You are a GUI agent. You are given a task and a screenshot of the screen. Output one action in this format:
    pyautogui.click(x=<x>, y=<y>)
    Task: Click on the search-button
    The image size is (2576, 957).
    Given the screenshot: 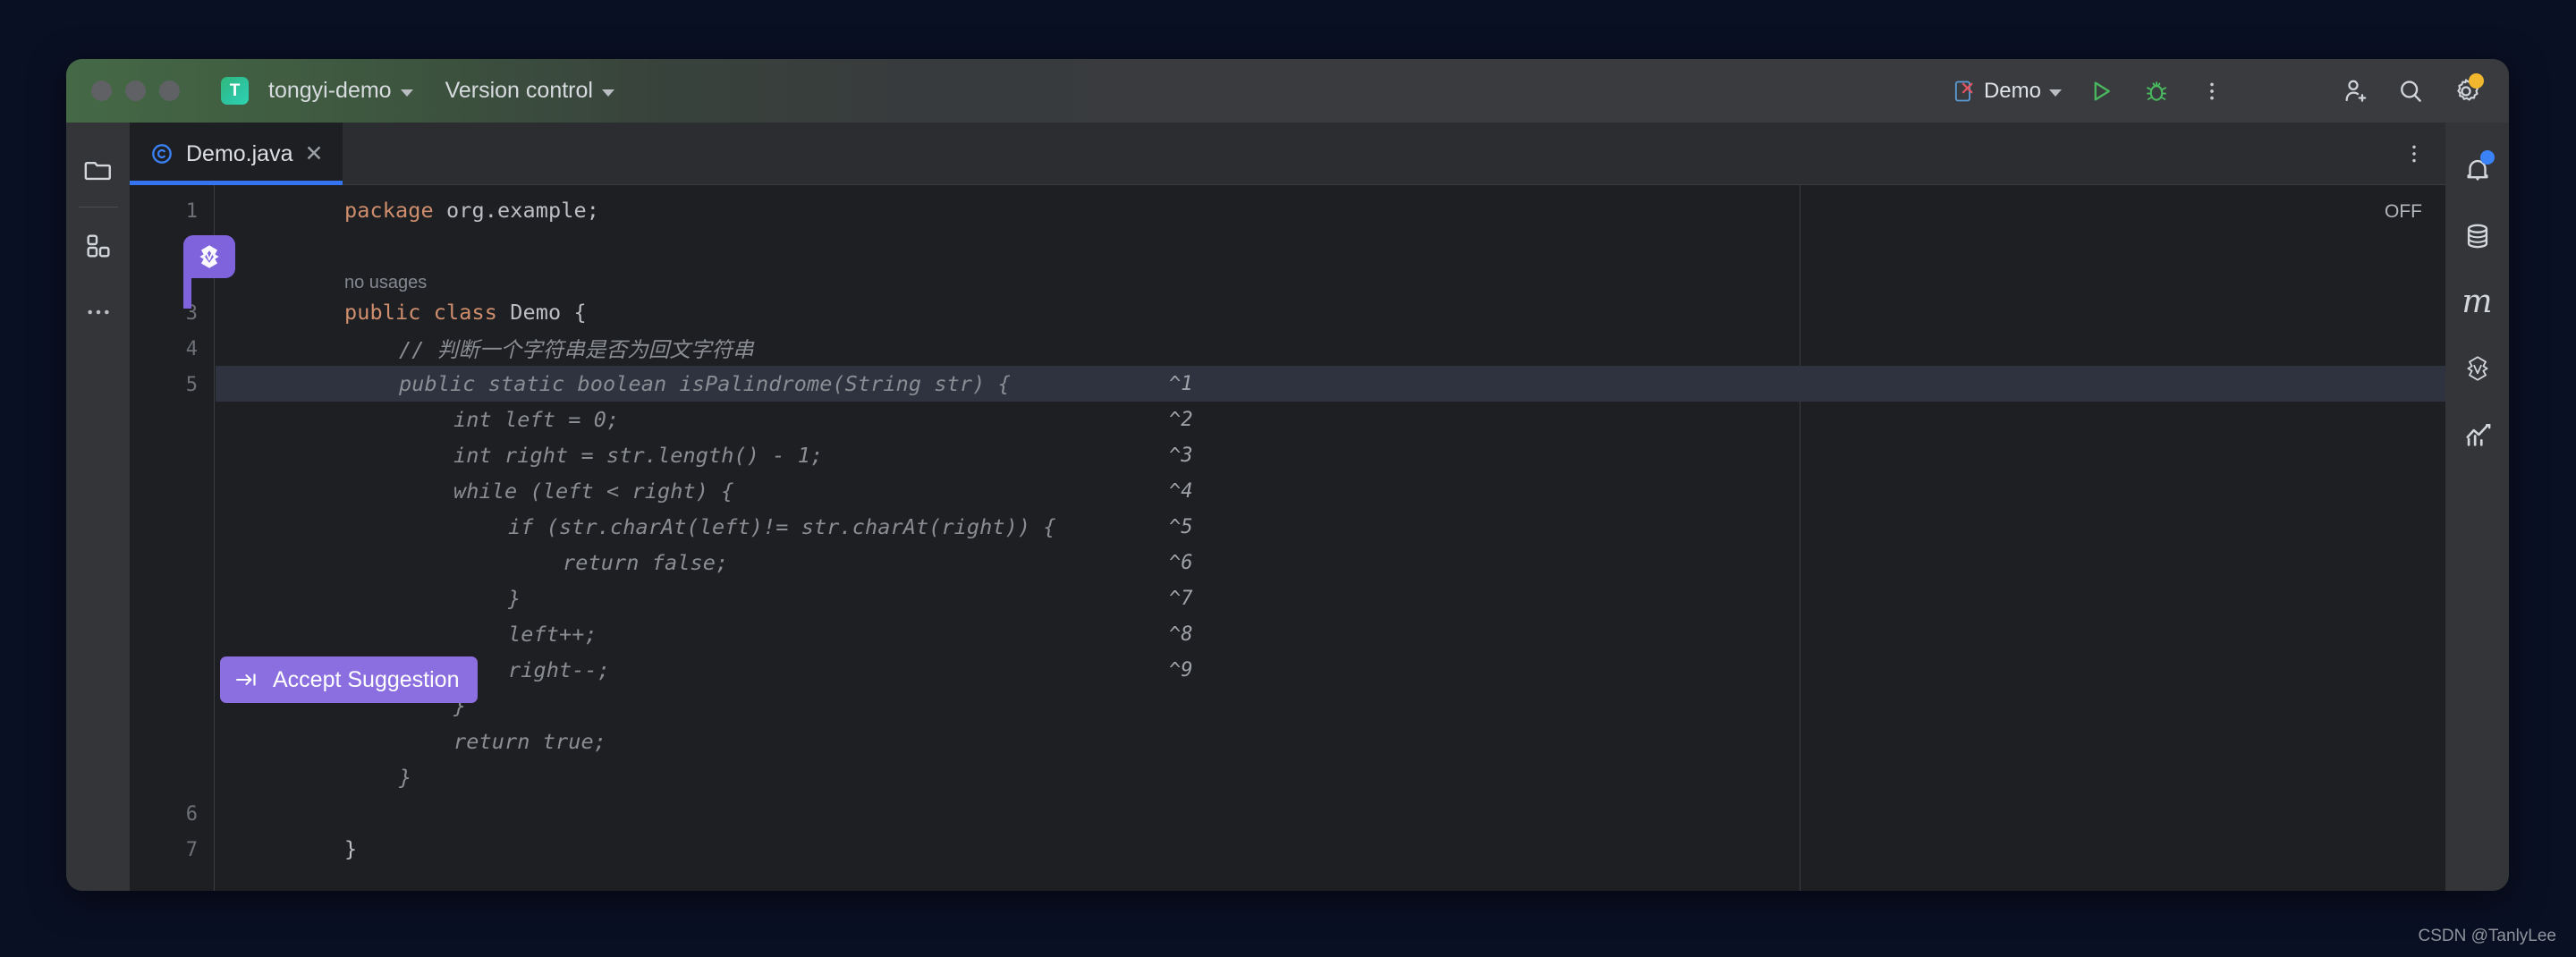 What is the action you would take?
    pyautogui.click(x=2410, y=91)
    